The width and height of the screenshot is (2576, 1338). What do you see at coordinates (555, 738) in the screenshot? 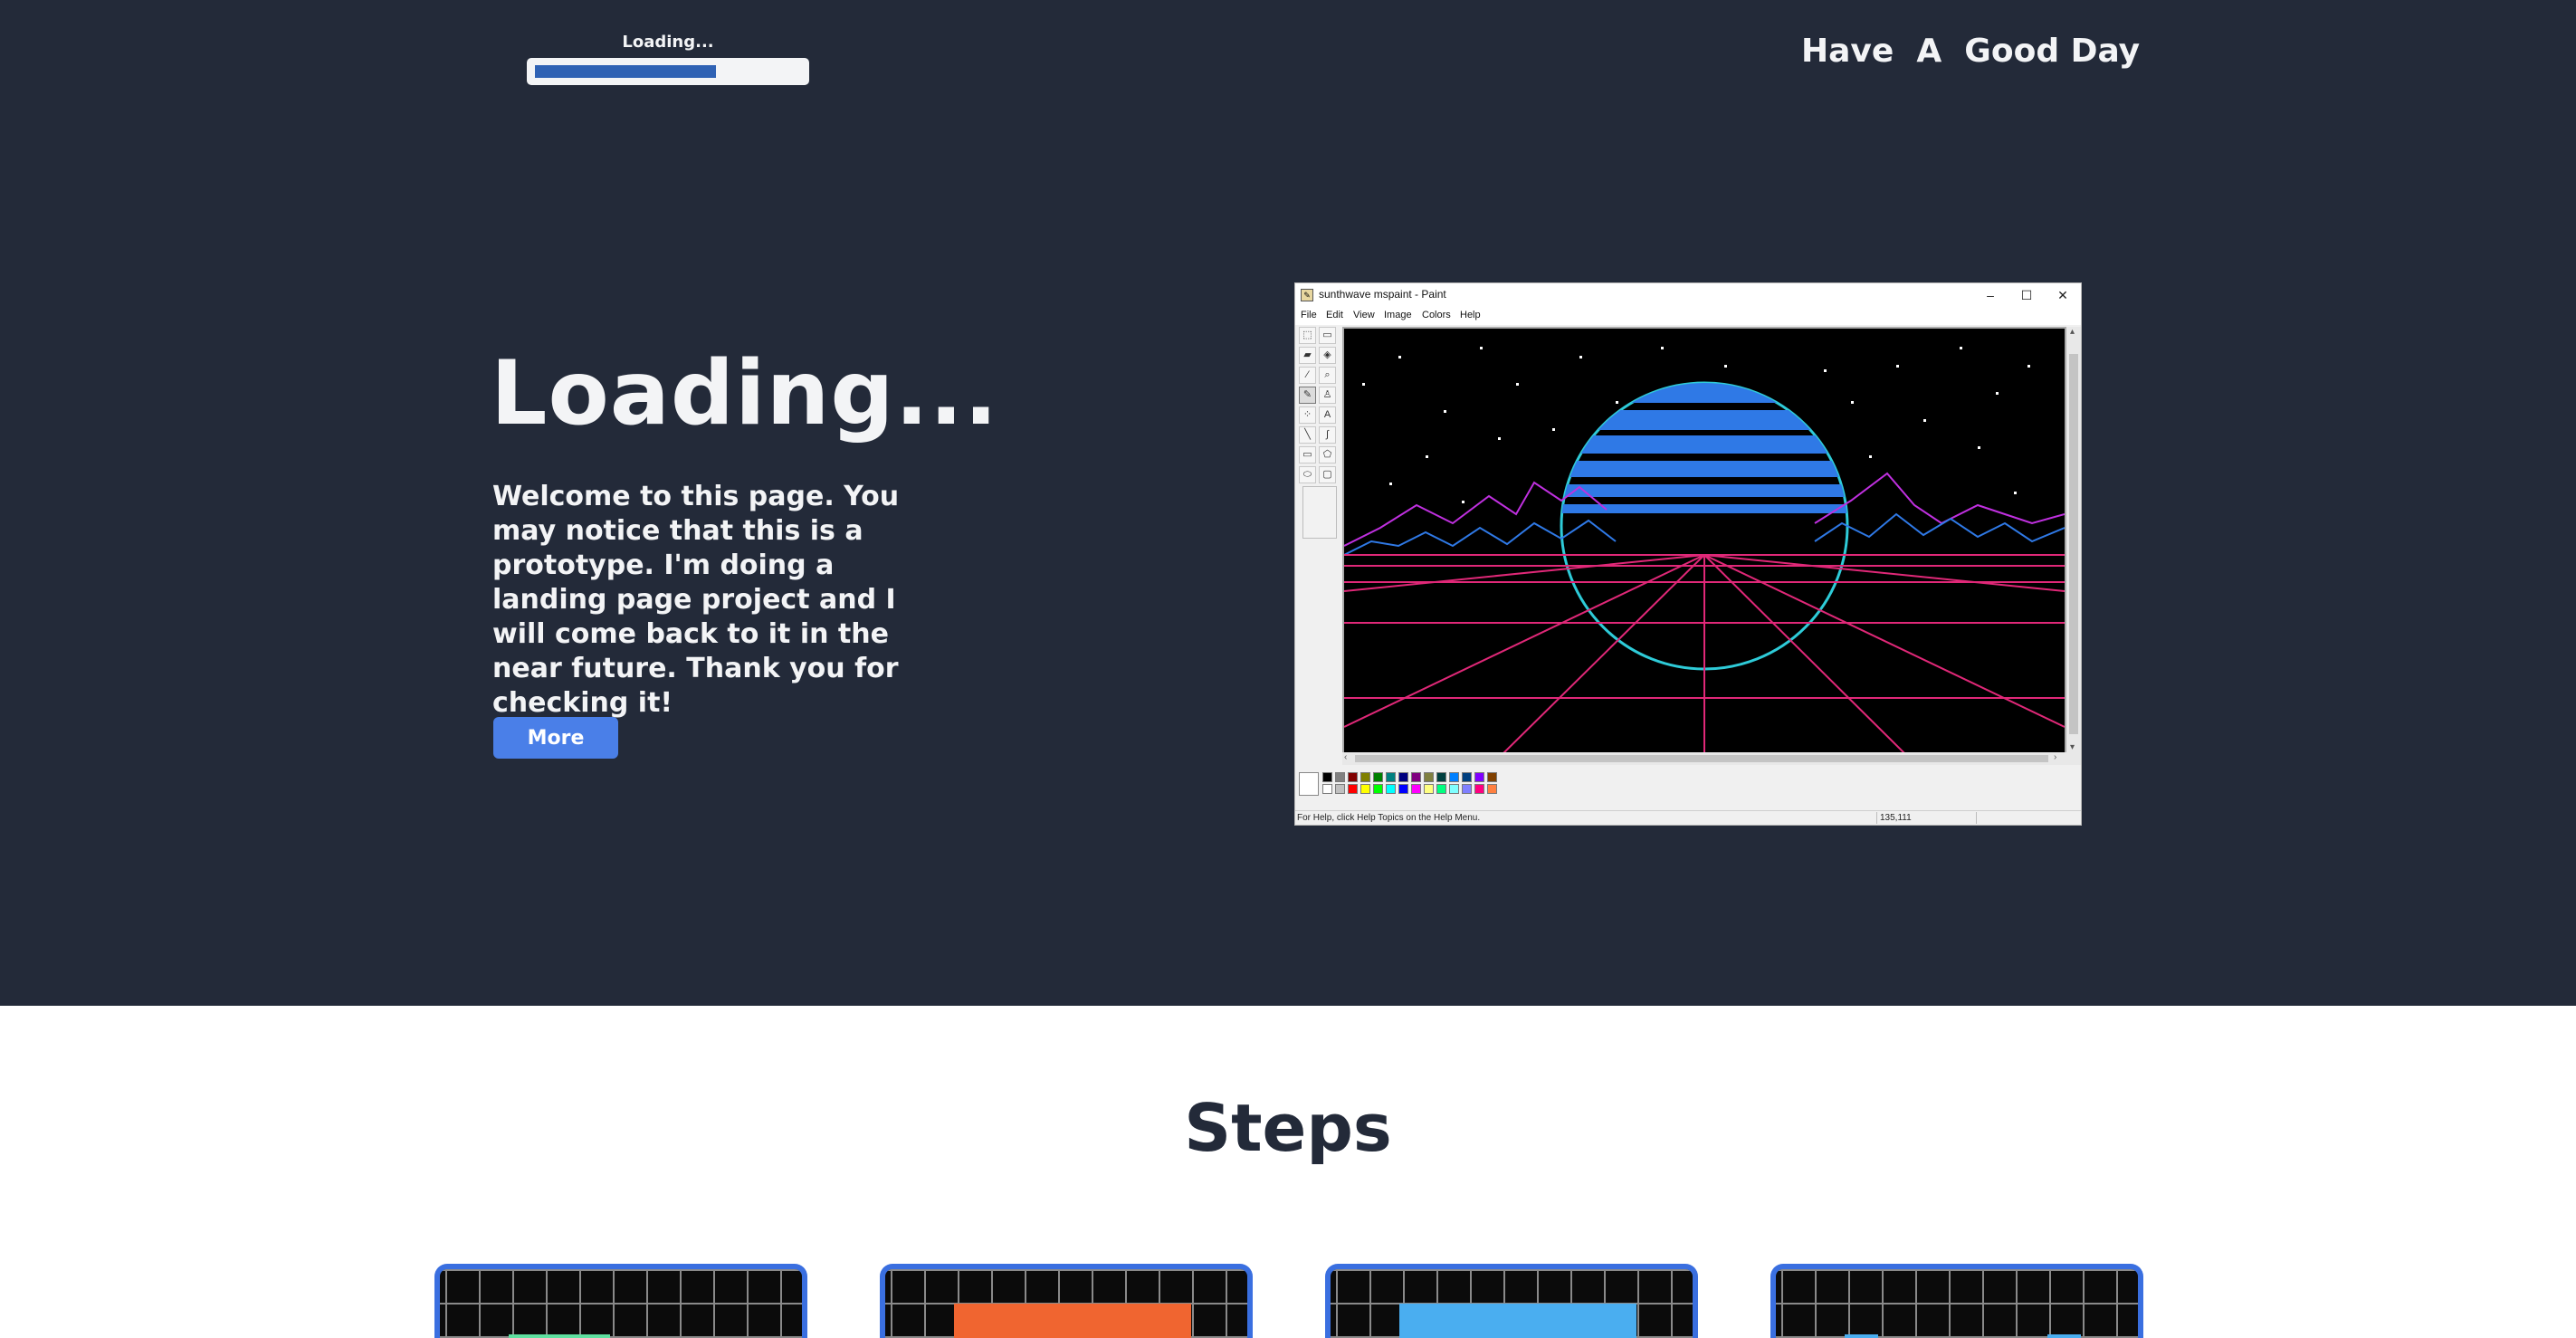
I see `more-button: More` at bounding box center [555, 738].